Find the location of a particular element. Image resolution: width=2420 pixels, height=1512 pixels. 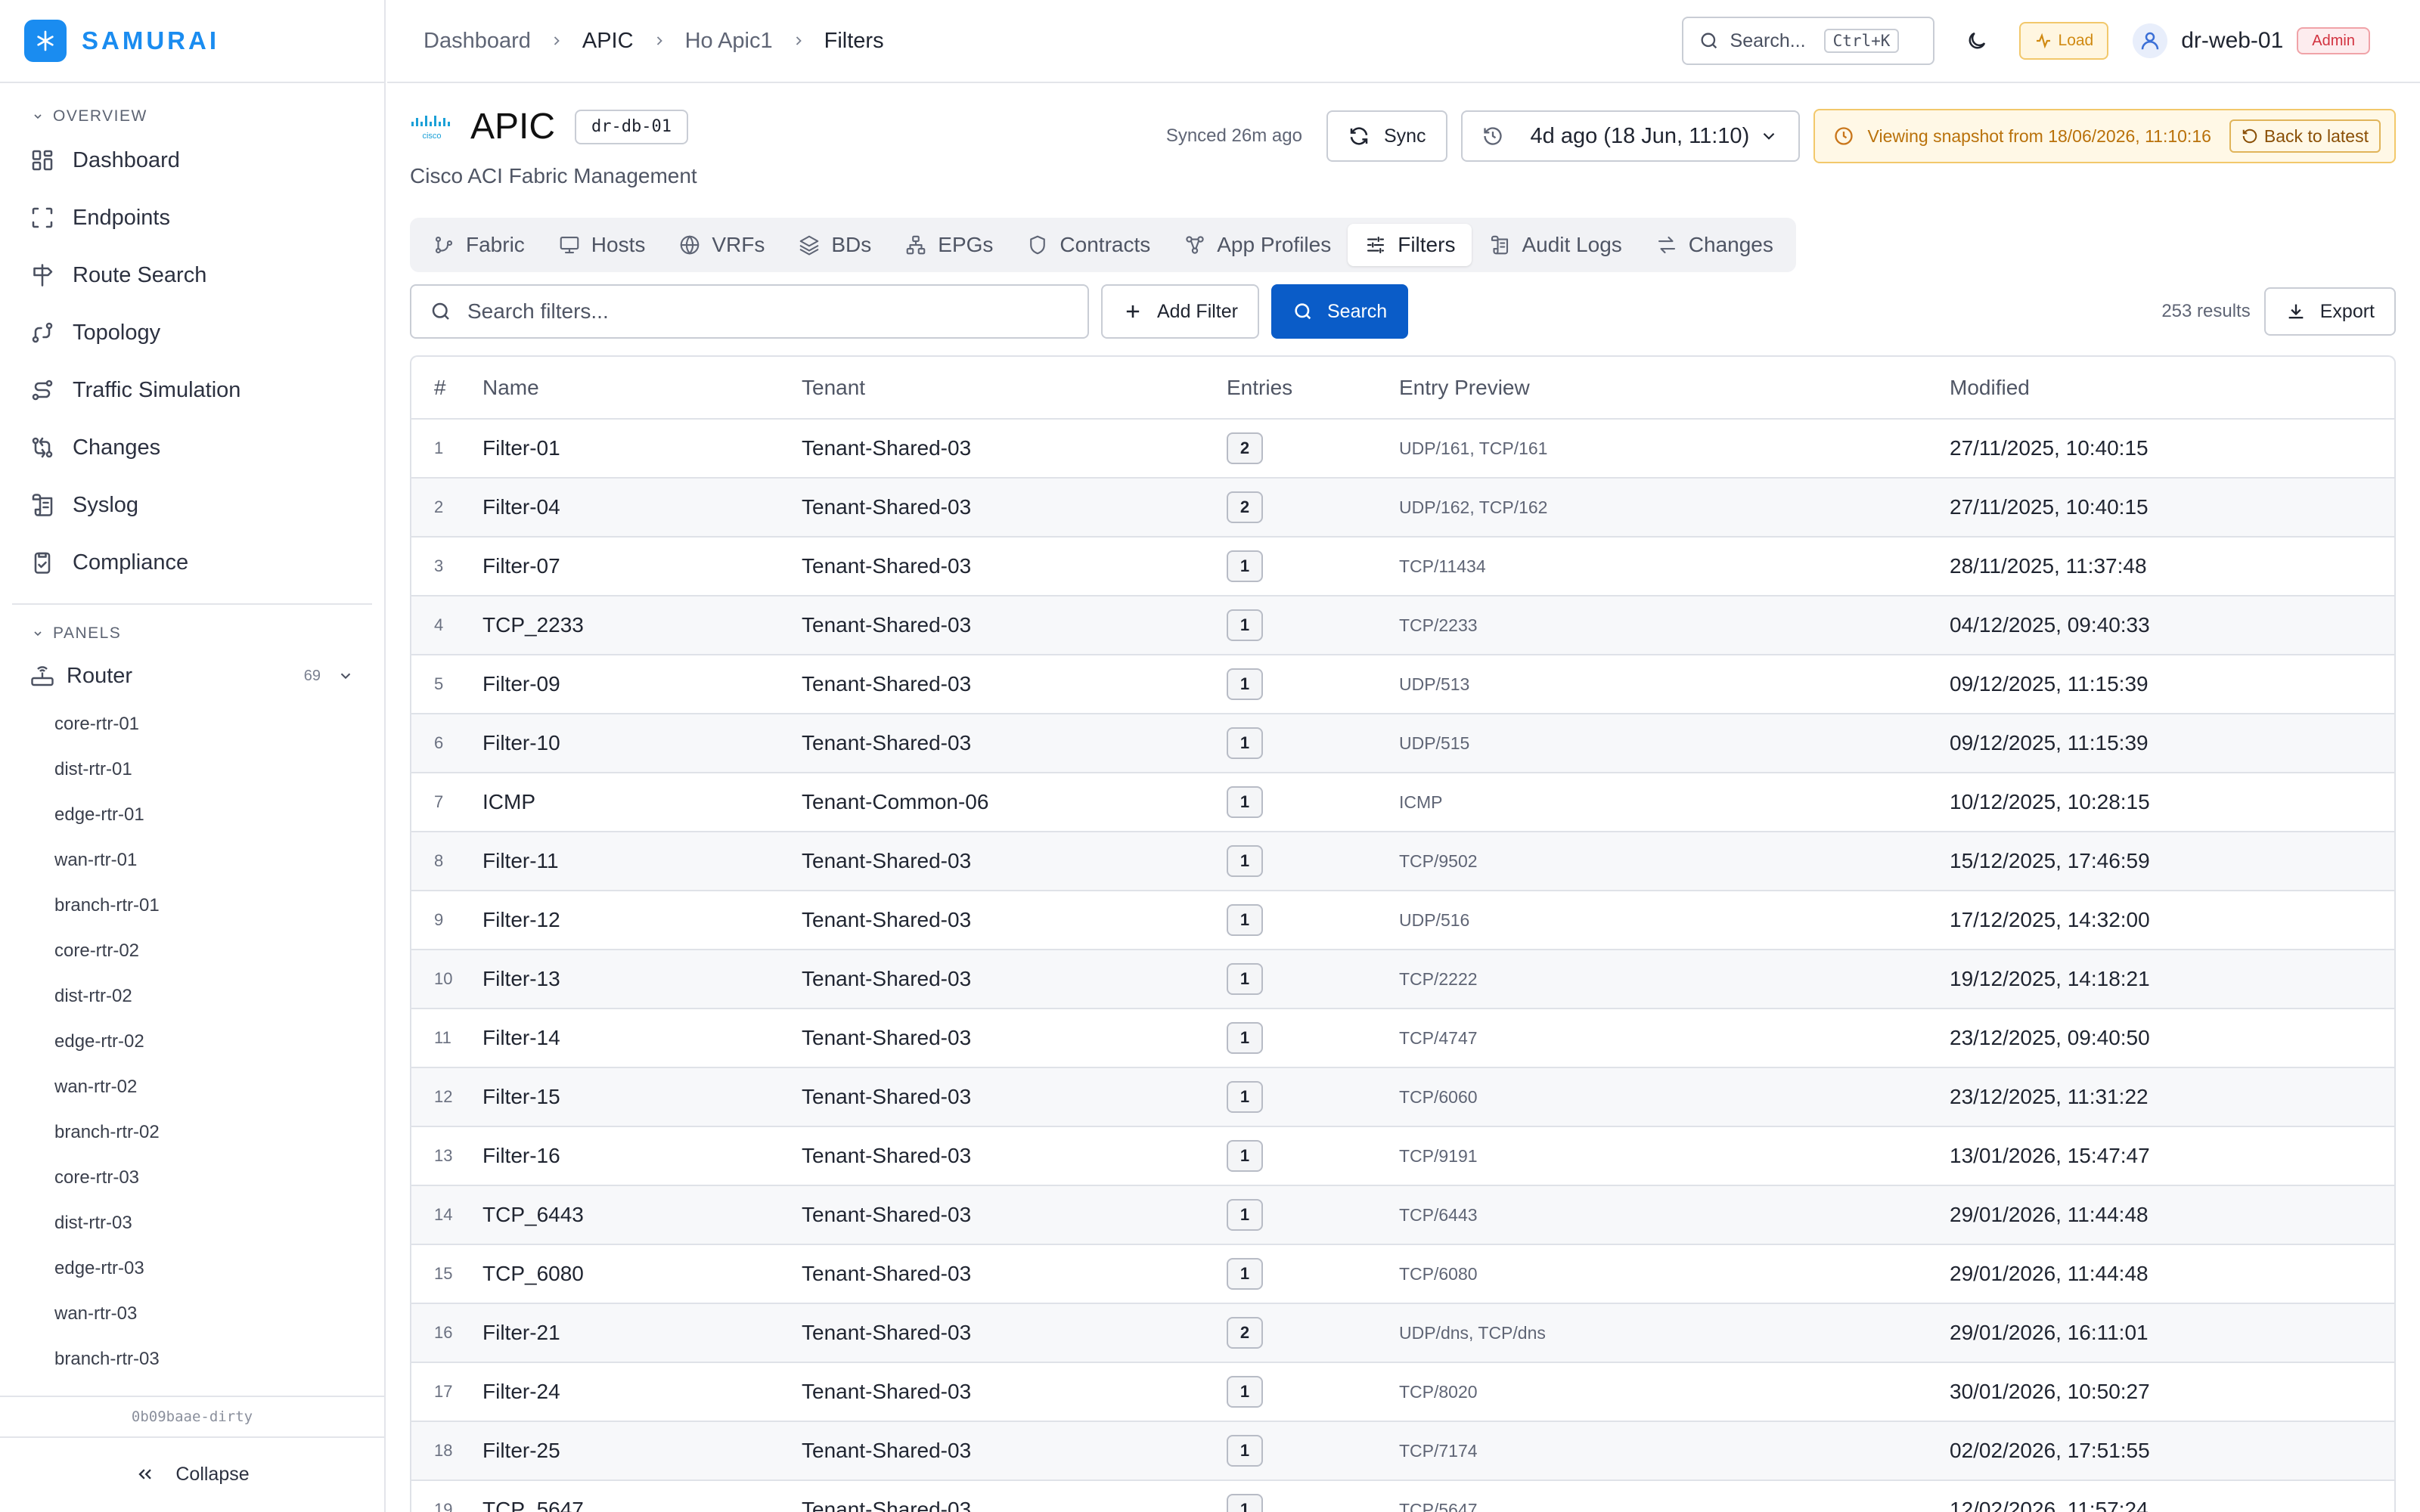

export-button: Export is located at coordinates (2329, 311).